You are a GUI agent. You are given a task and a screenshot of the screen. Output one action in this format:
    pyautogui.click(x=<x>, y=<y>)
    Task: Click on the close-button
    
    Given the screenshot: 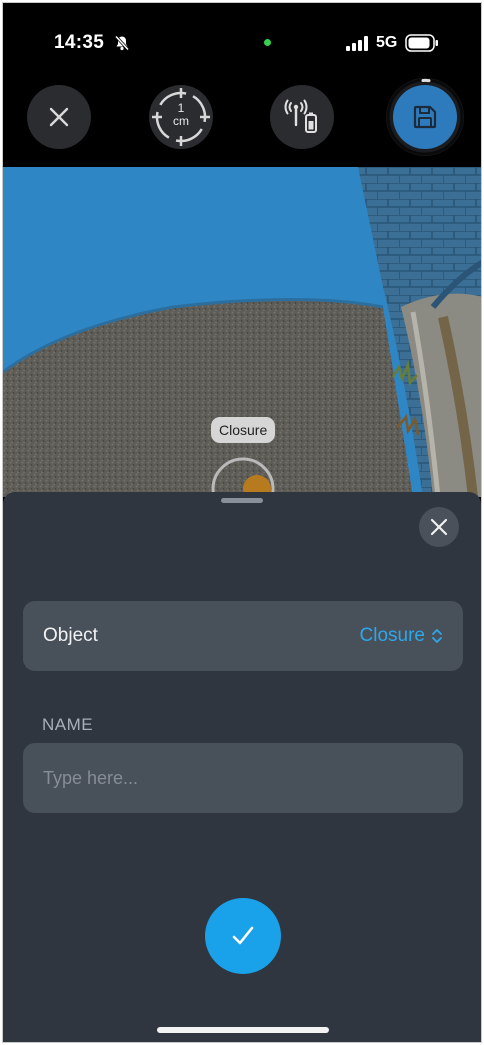 What is the action you would take?
    pyautogui.click(x=59, y=117)
    